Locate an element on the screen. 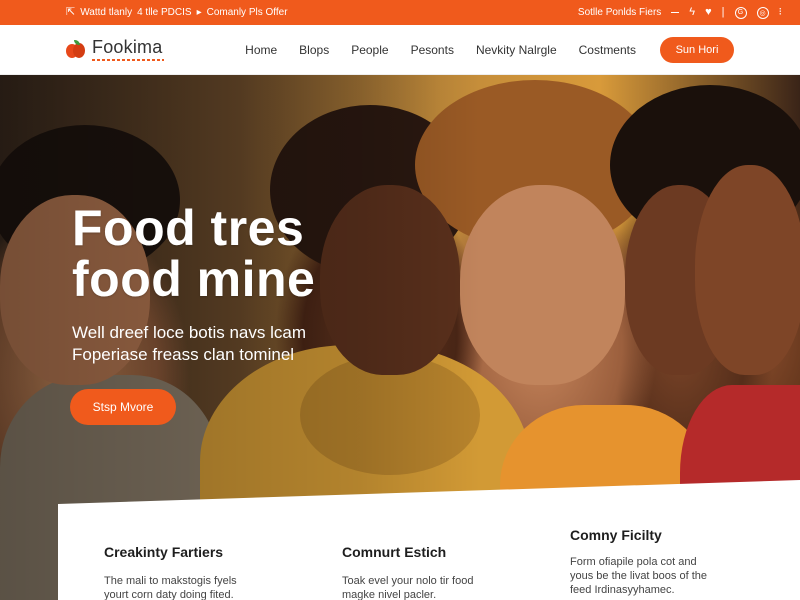  help-icon: ◎ is located at coordinates (762, 12).